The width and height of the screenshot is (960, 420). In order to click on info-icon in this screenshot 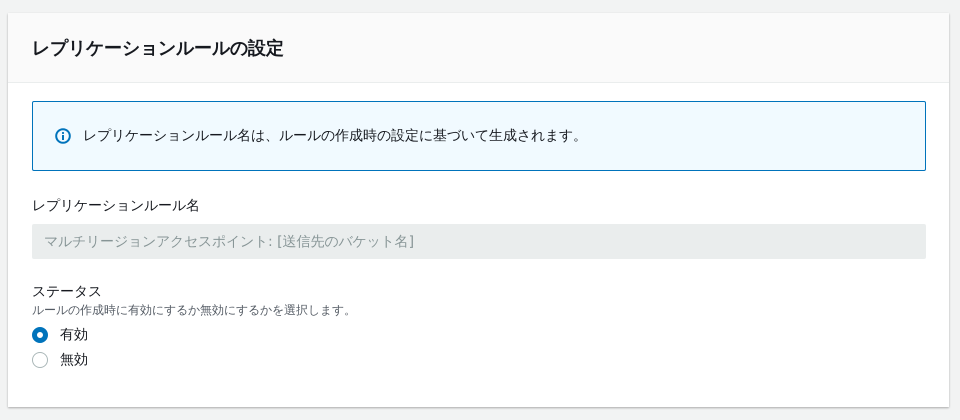, I will do `click(63, 136)`.